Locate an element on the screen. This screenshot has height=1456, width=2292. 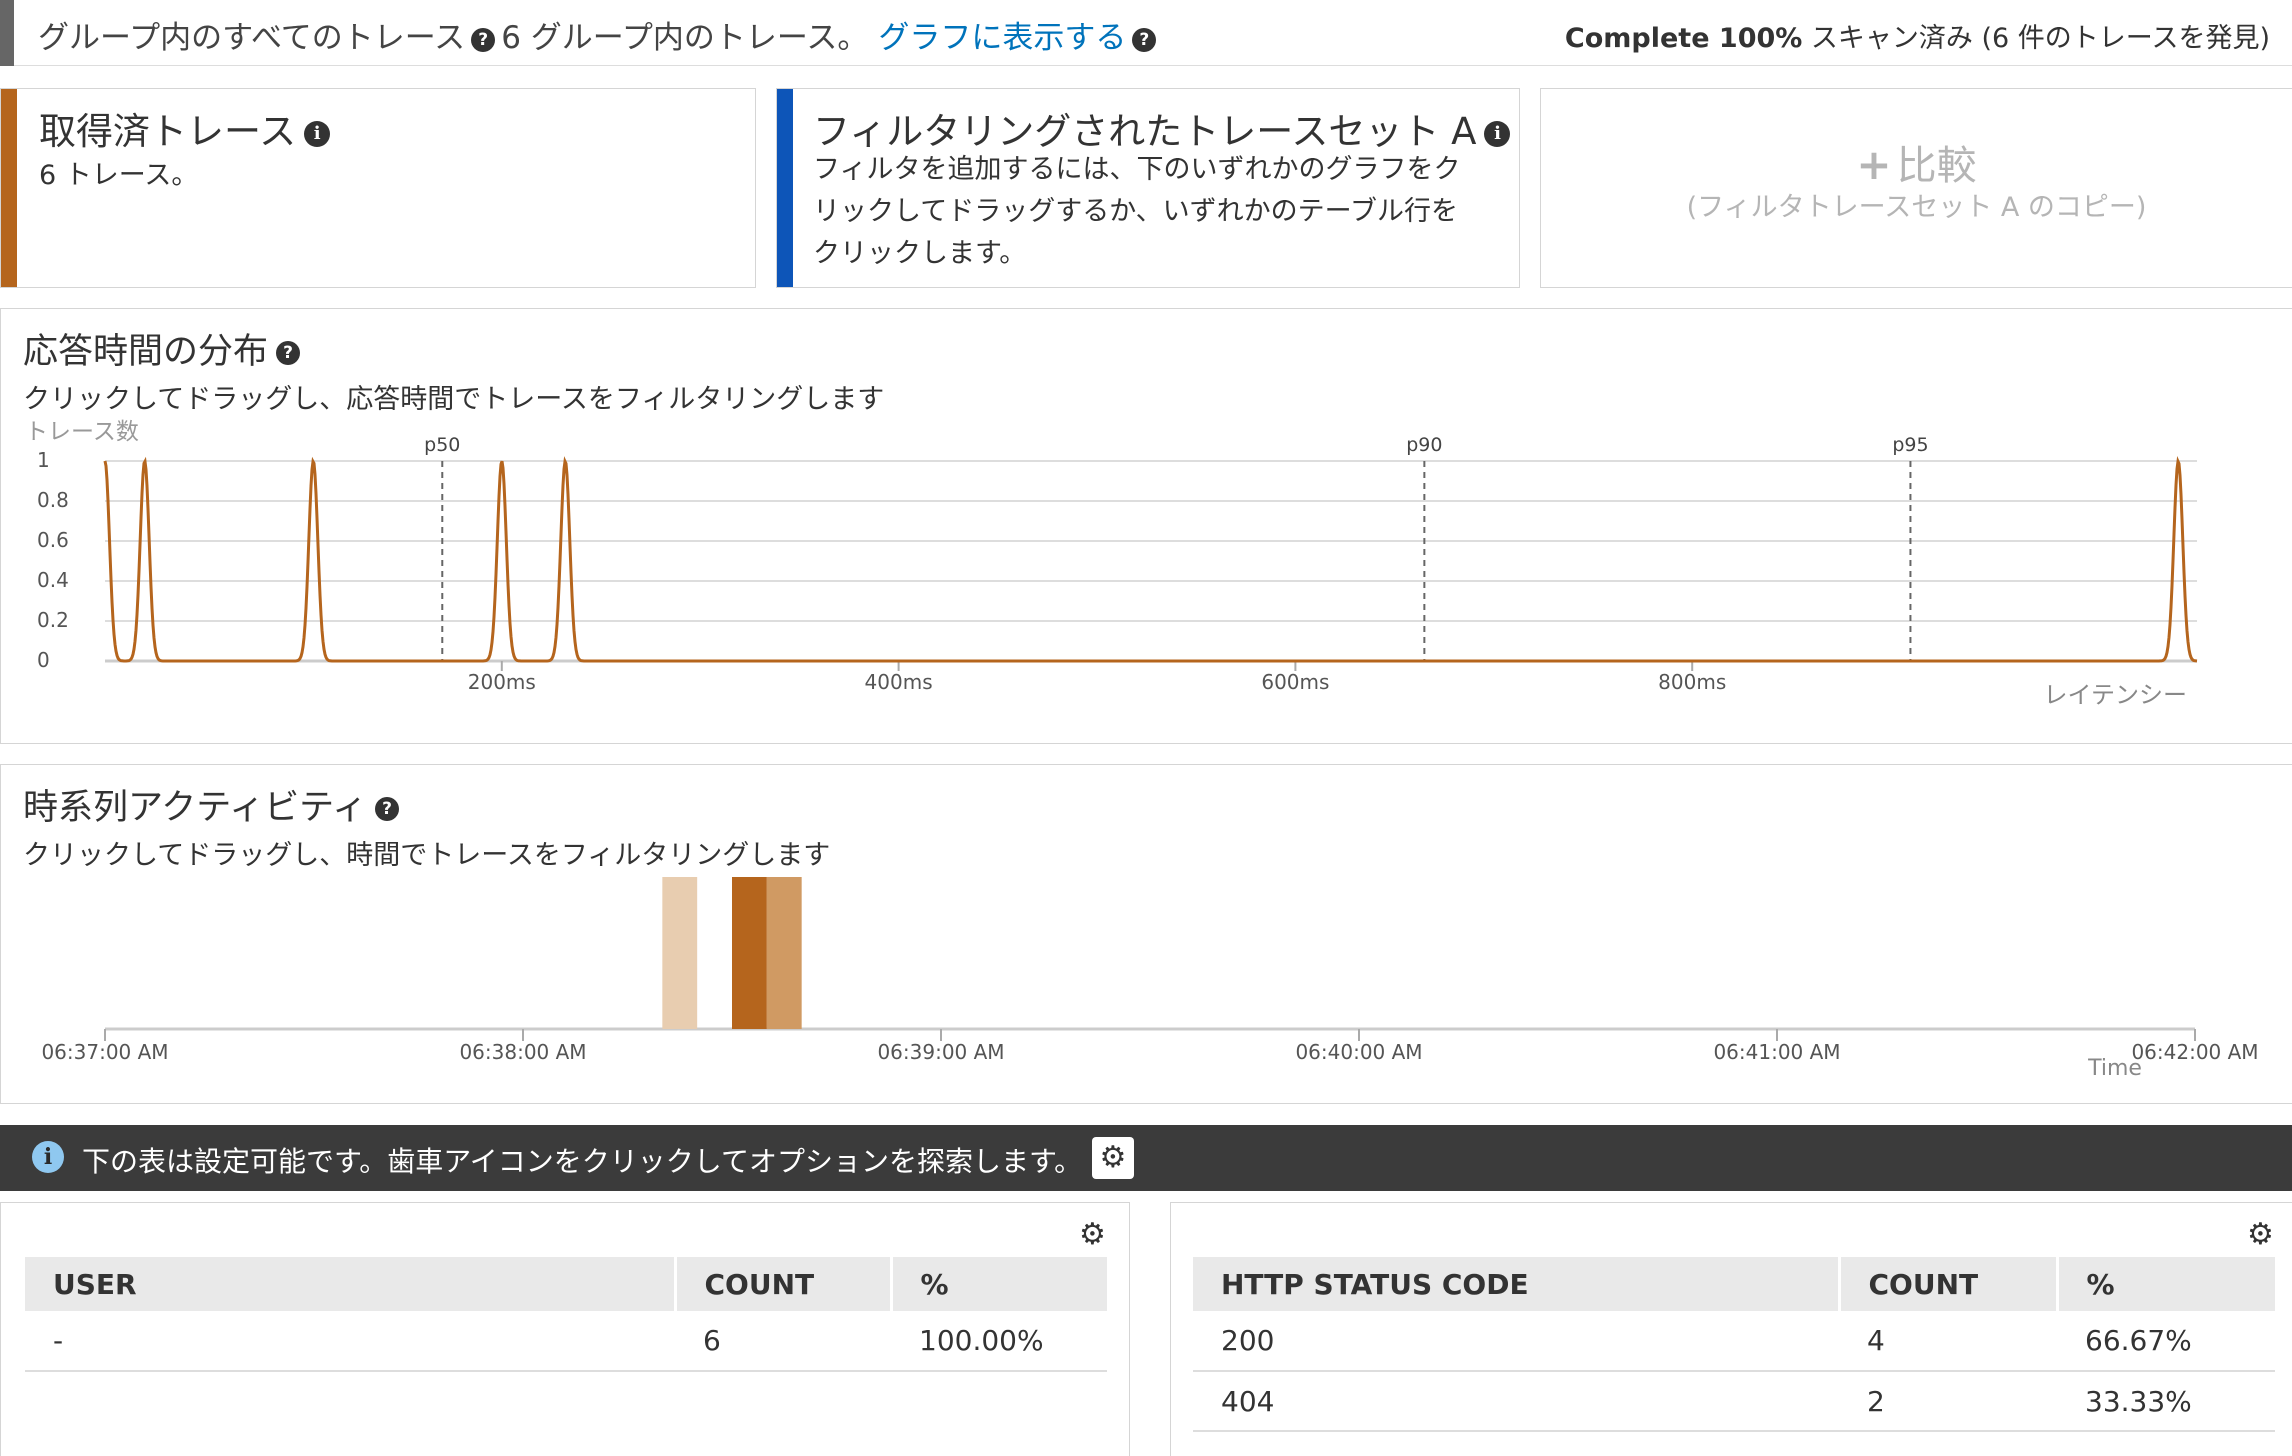
table-header-row: USER COUNT % is located at coordinates (566, 1284).